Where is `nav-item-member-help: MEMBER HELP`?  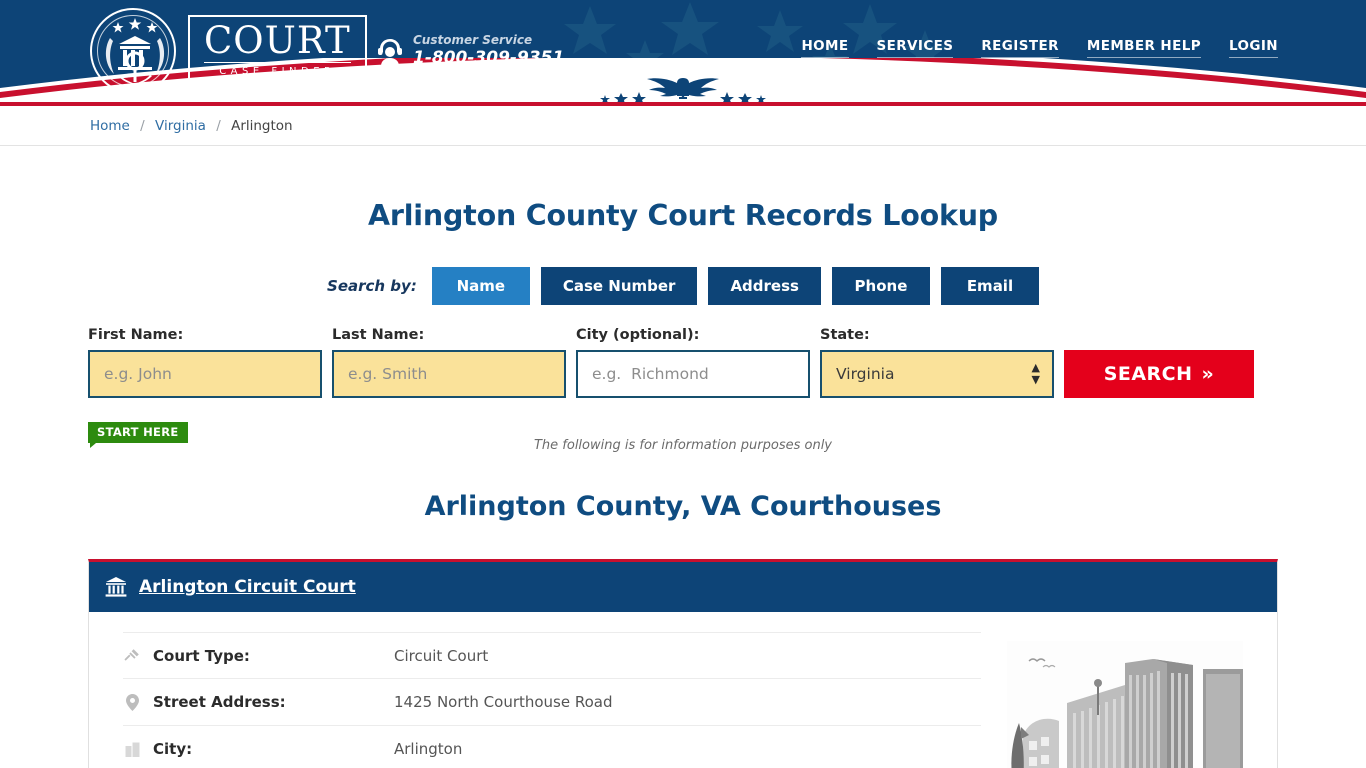 nav-item-member-help: MEMBER HELP is located at coordinates (1143, 48).